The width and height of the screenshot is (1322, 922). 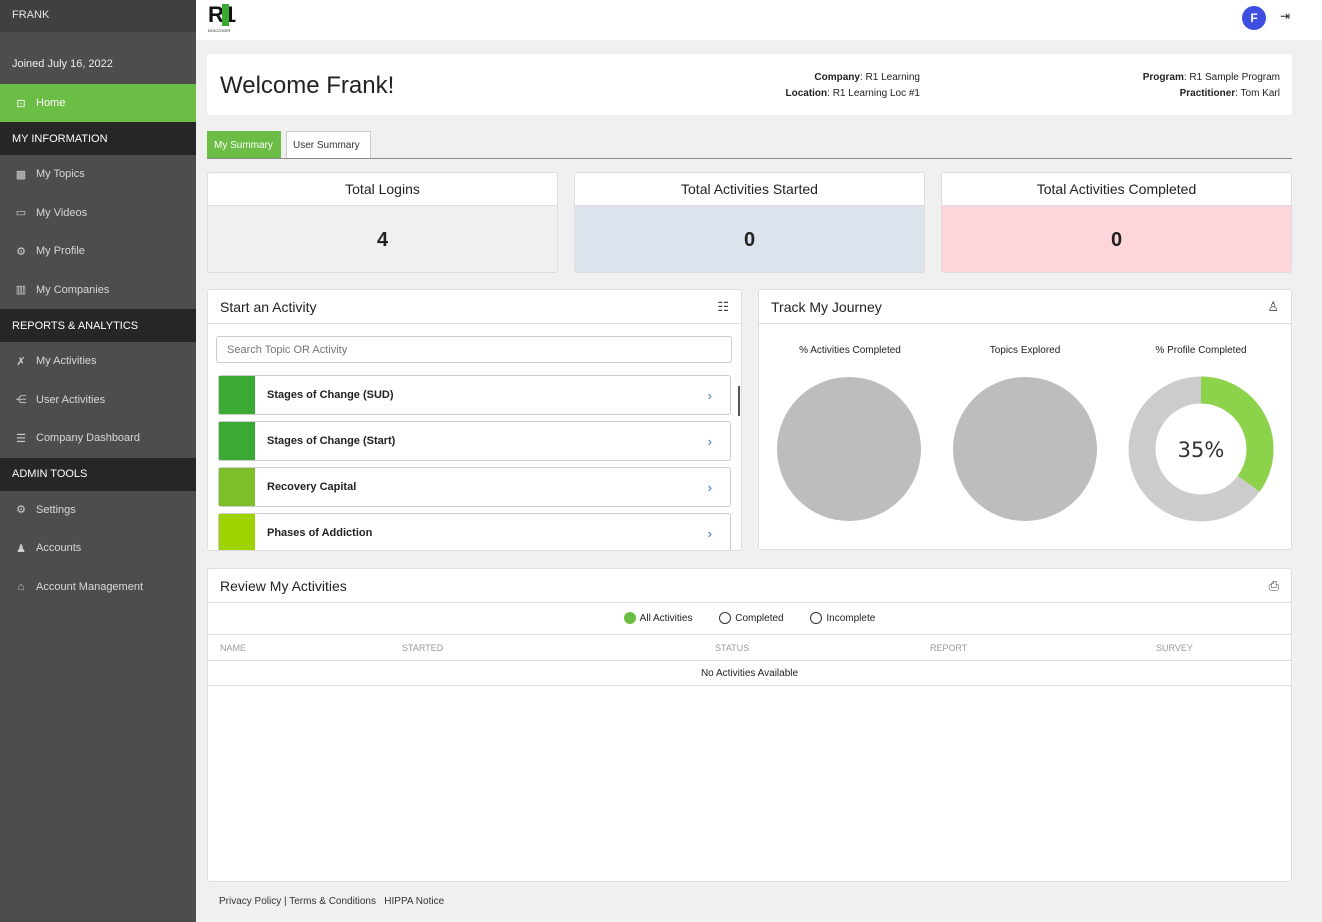 What do you see at coordinates (1274, 586) in the screenshot?
I see `export-document-icon: ⎙` at bounding box center [1274, 586].